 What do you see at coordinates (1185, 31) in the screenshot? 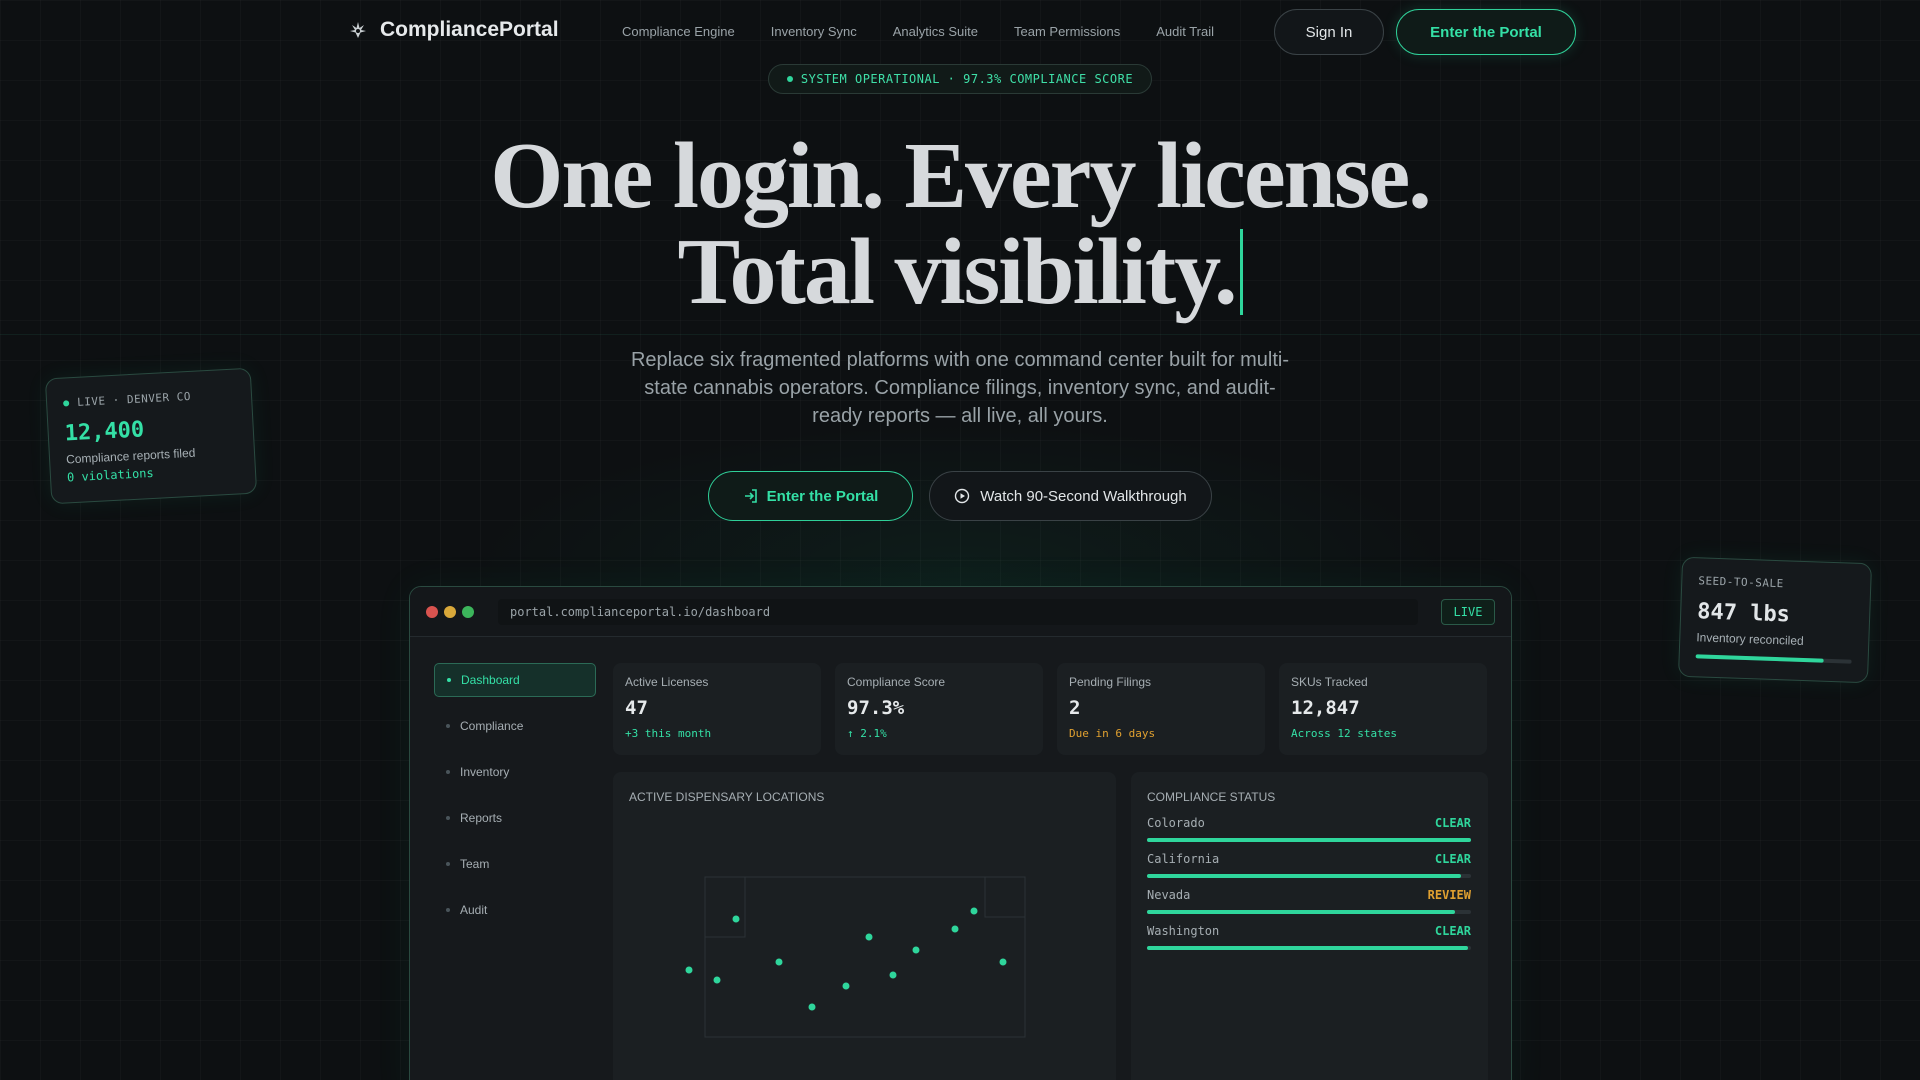
I see `nav-link-audit-trail: Audit Trail` at bounding box center [1185, 31].